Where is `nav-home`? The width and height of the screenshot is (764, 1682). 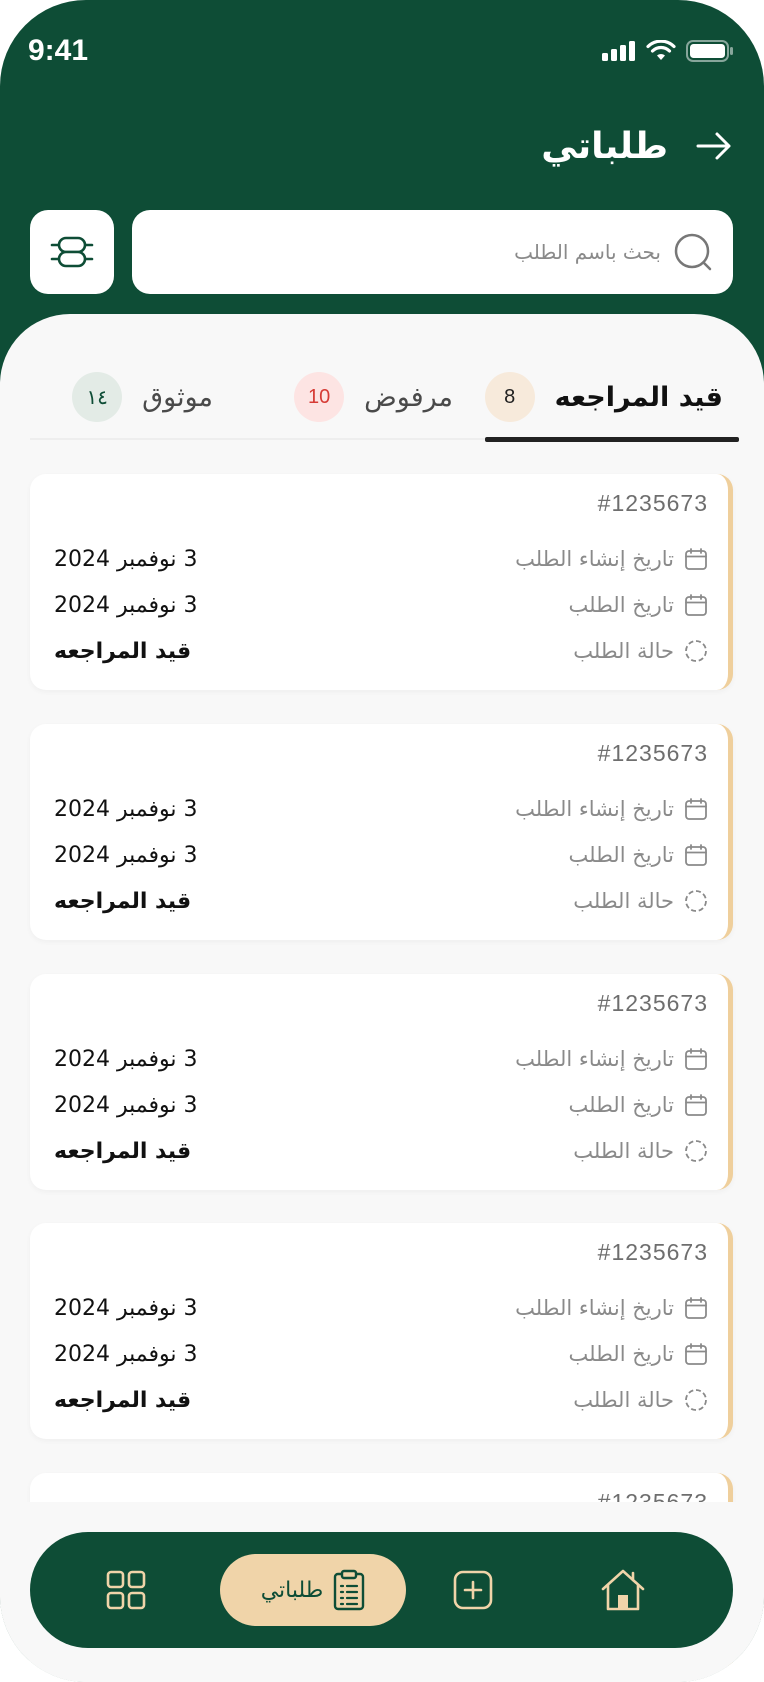
nav-home is located at coordinates (623, 1590).